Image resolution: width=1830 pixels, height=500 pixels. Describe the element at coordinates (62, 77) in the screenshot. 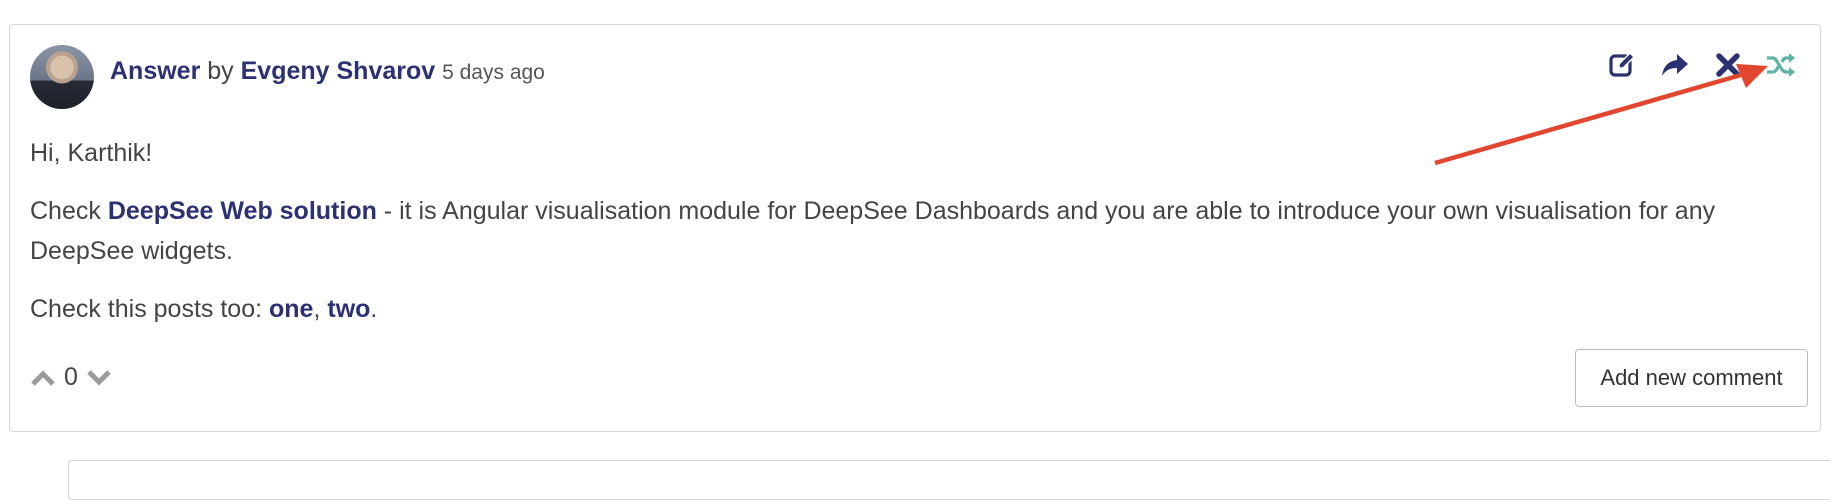

I see `author-avatar` at that location.